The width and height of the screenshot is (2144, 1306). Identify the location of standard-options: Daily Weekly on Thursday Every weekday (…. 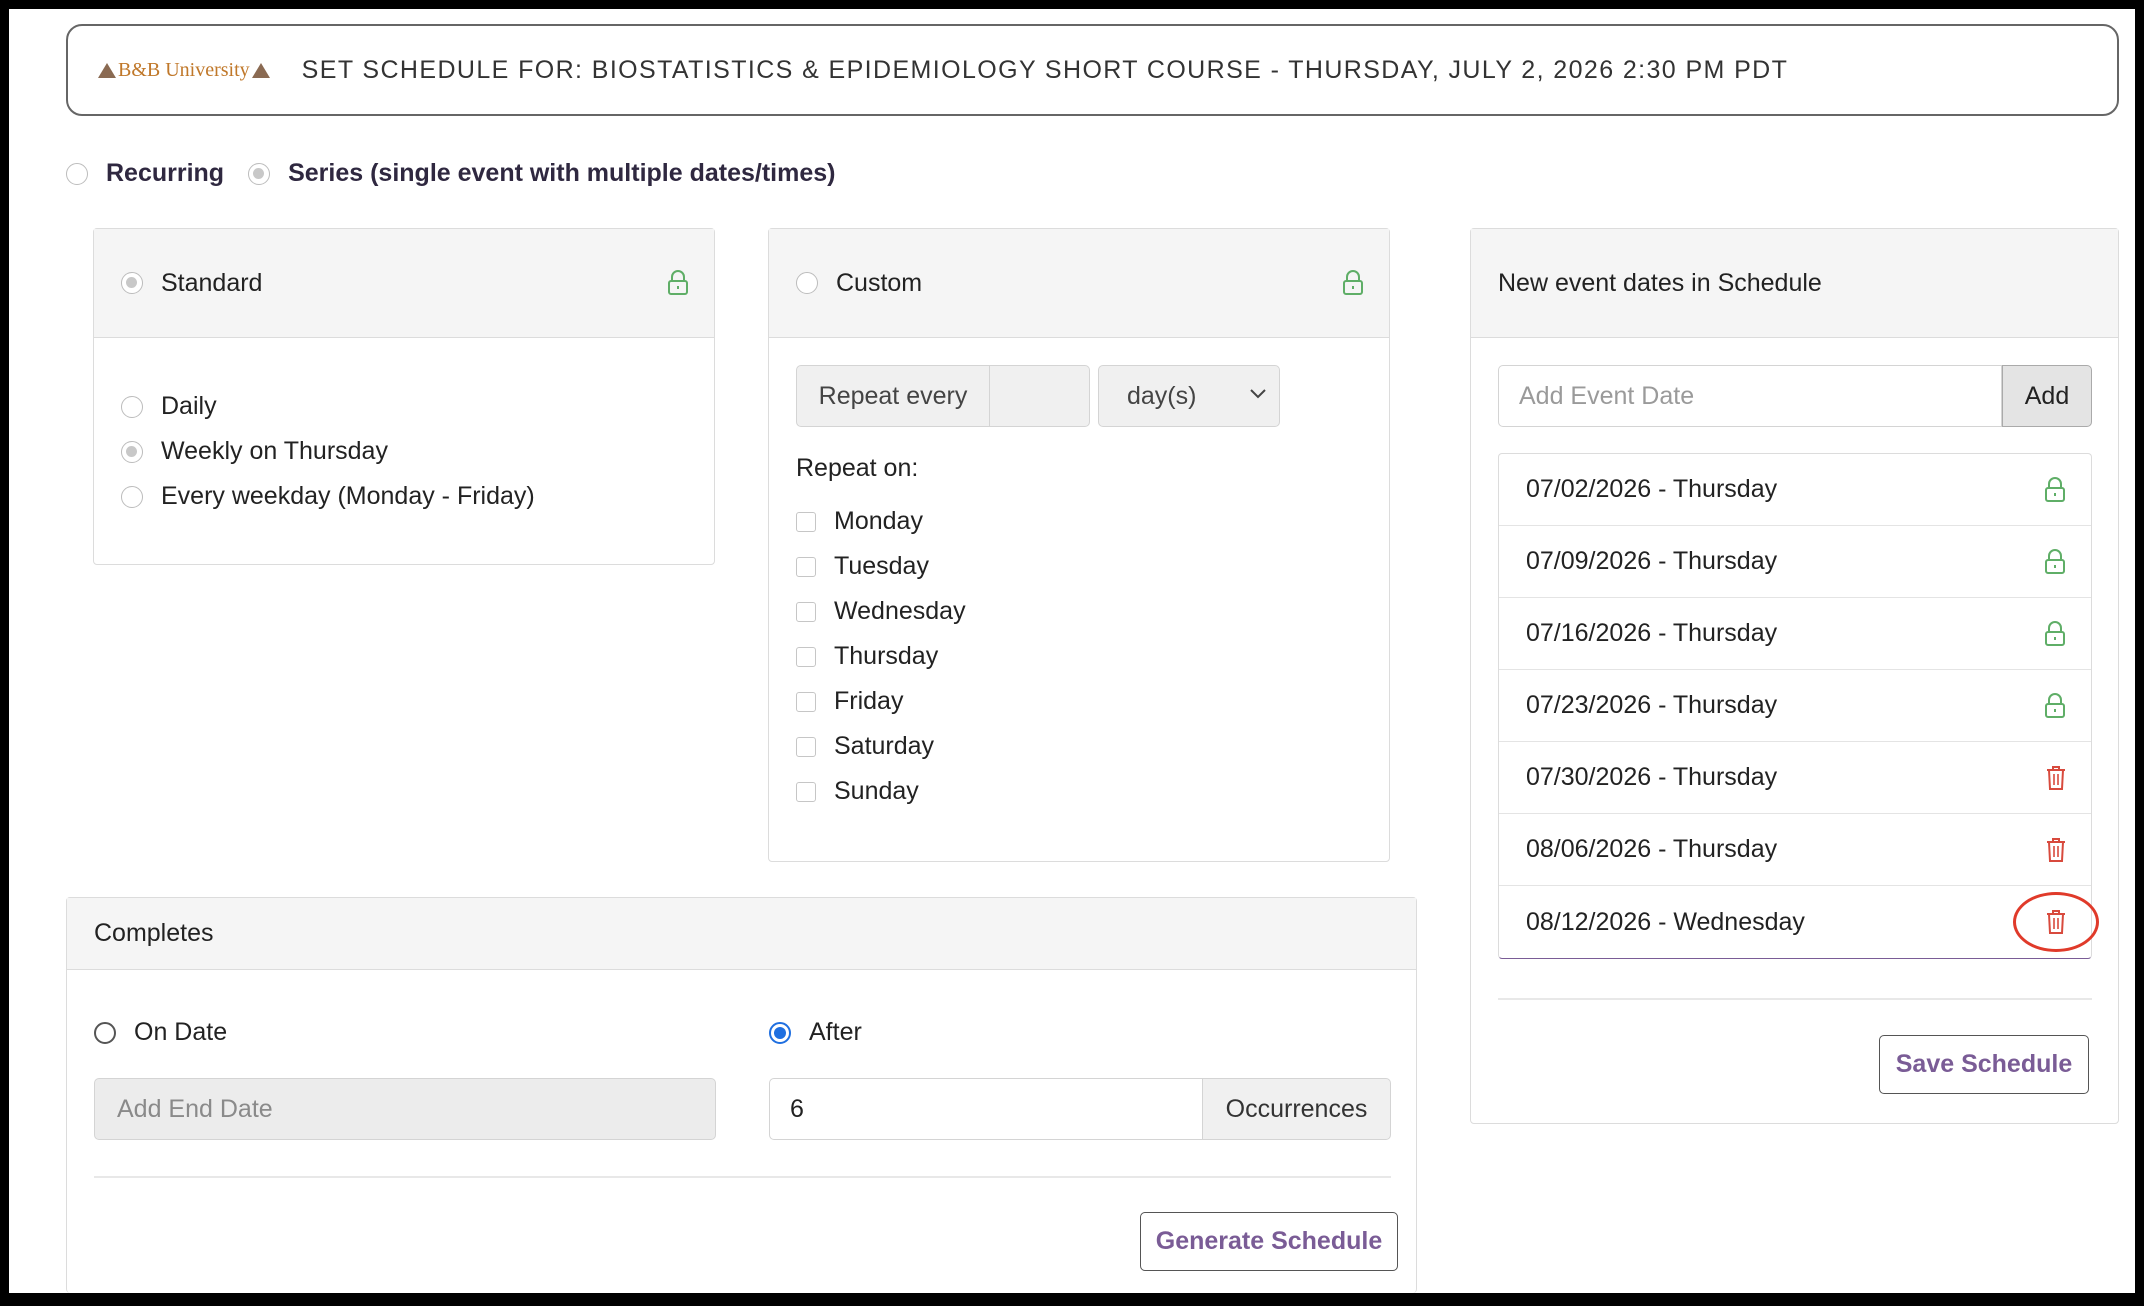
(328, 451).